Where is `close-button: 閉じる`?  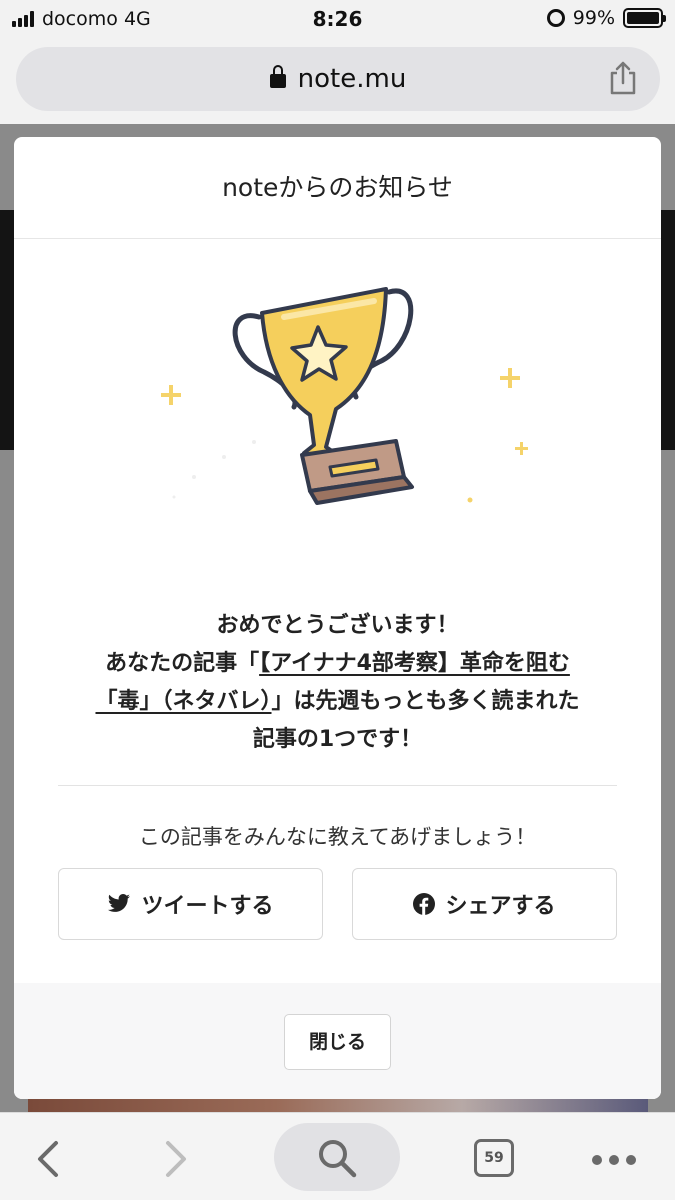
close-button: 閉じる is located at coordinates (337, 1042).